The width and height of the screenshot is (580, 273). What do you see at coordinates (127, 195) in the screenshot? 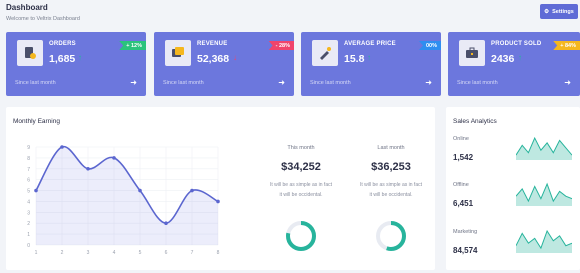
I see `area-fill` at bounding box center [127, 195].